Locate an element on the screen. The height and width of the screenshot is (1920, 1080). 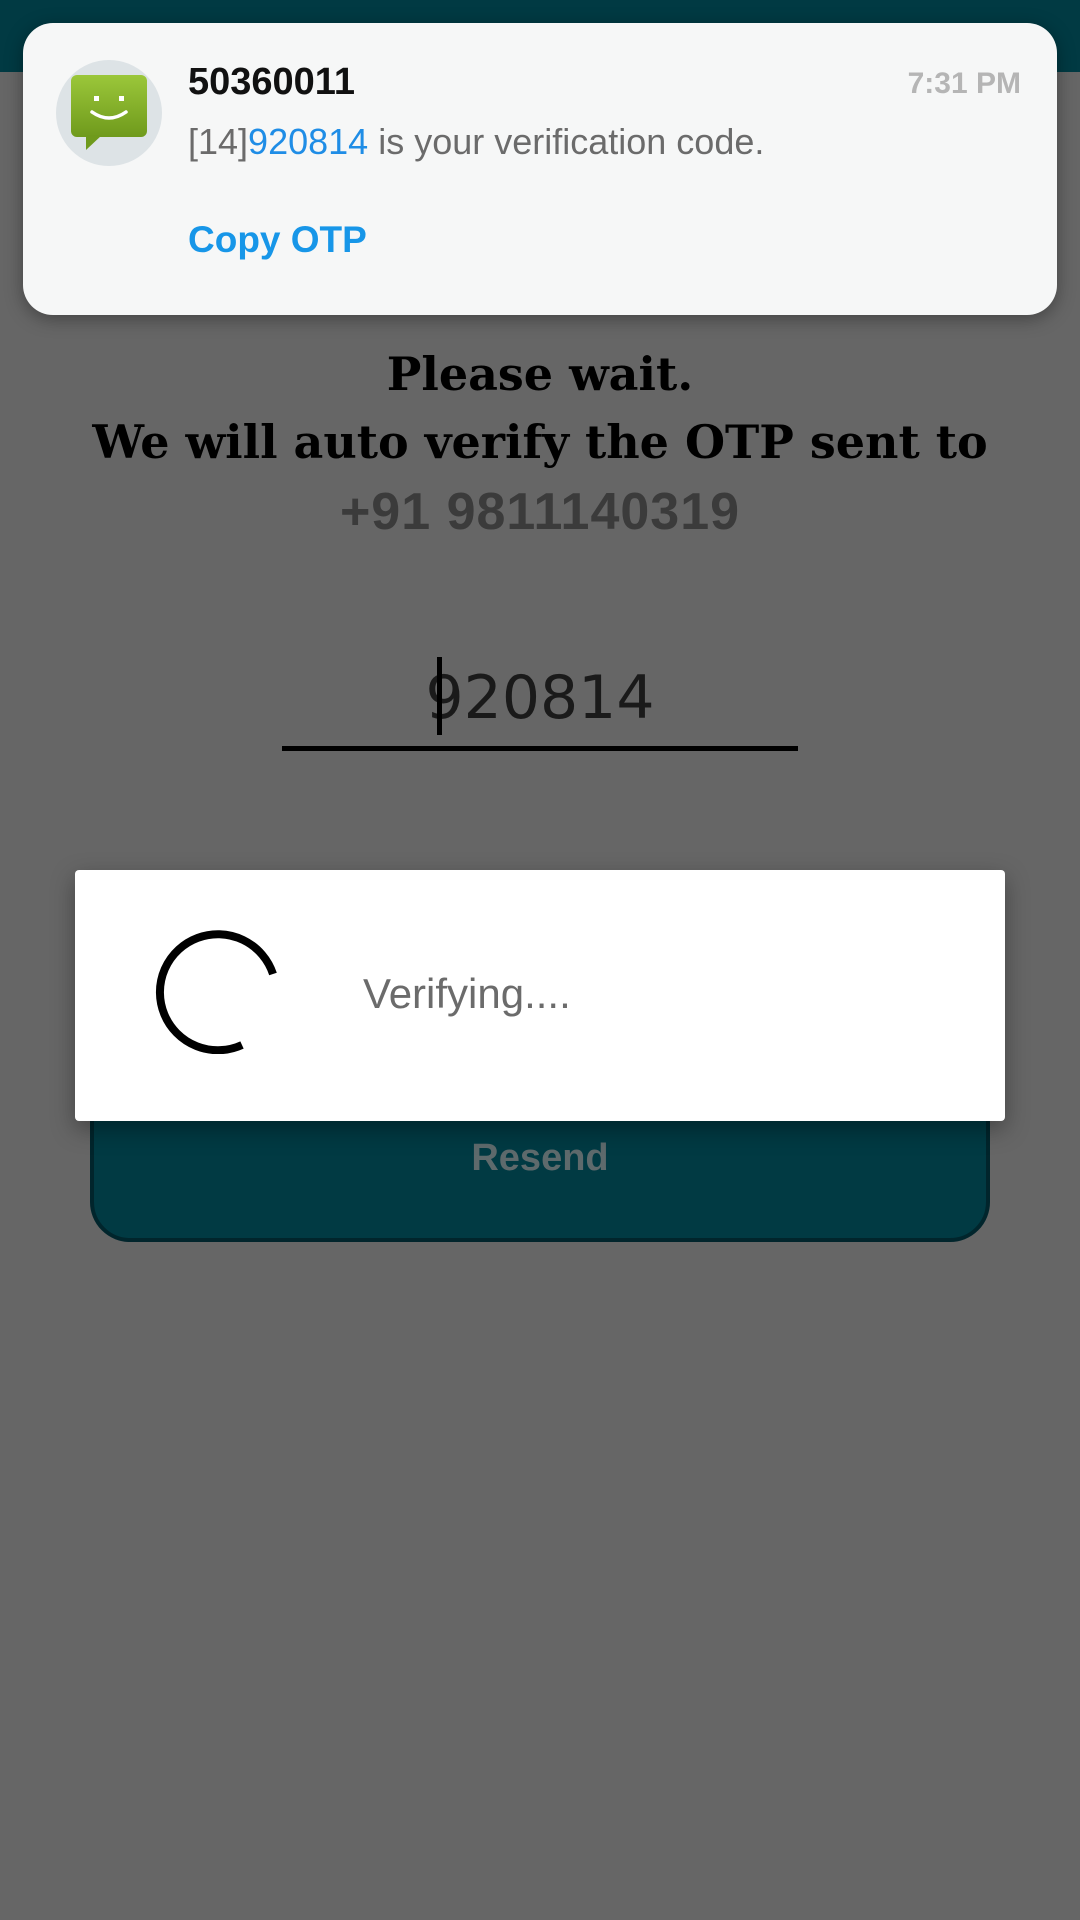
sms-smiley-icon is located at coordinates (109, 112).